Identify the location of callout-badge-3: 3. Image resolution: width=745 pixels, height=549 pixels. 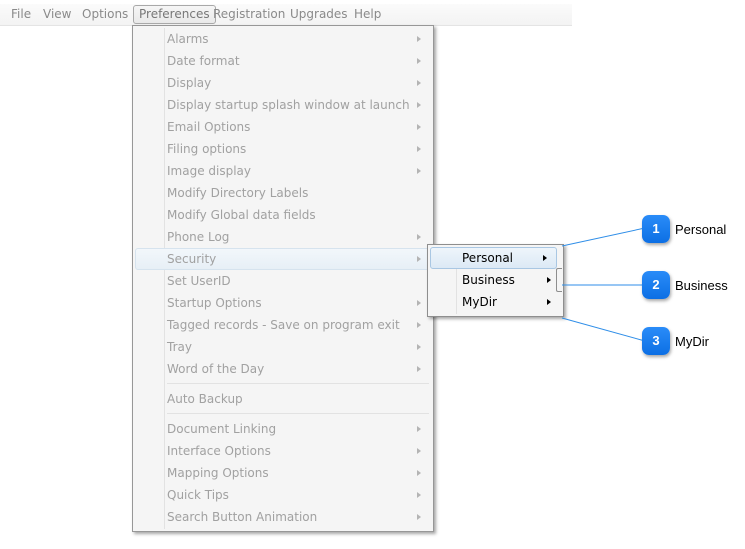
(656, 341).